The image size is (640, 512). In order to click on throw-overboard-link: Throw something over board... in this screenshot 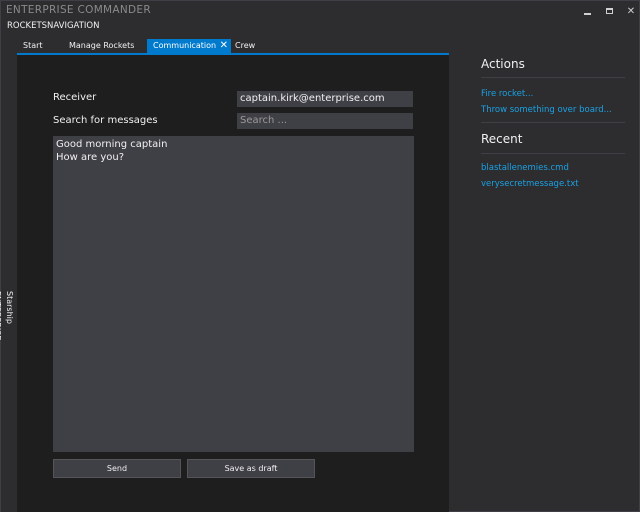, I will do `click(546, 110)`.